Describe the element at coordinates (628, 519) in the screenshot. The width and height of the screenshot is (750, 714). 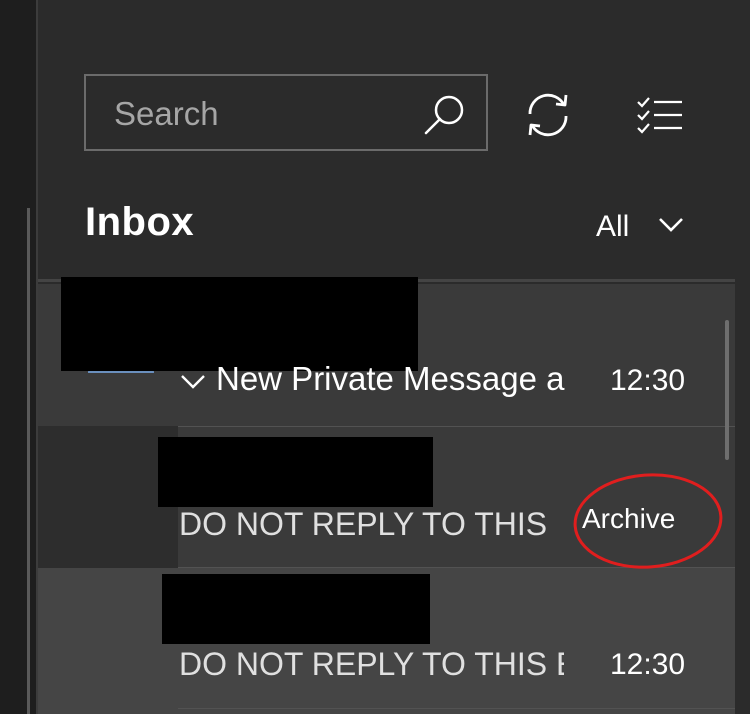
I see `archive-button: Archive` at that location.